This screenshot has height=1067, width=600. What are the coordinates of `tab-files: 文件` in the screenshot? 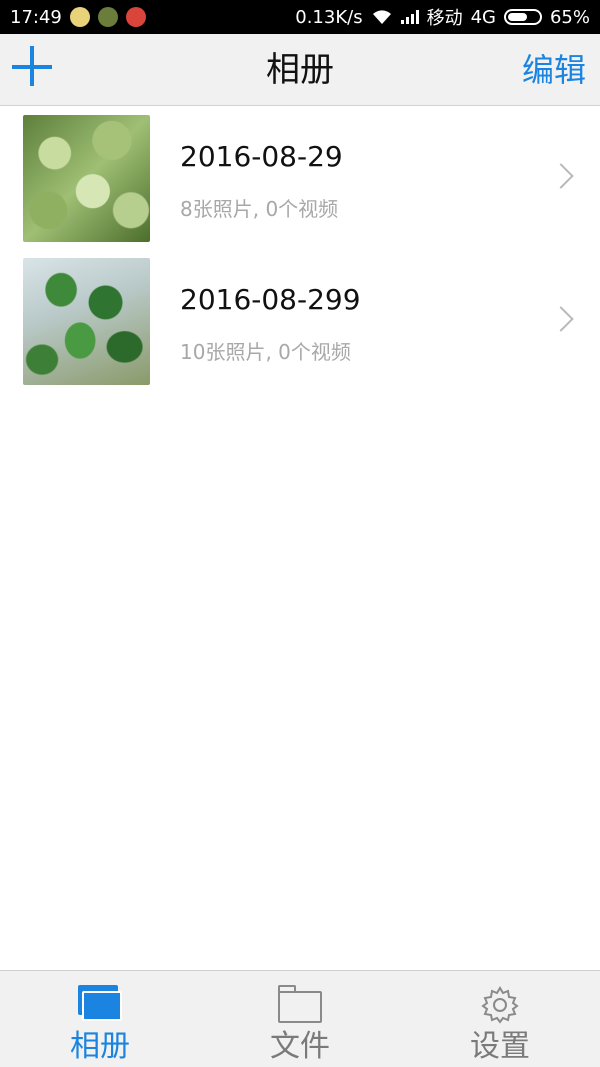 It's located at (300, 1019).